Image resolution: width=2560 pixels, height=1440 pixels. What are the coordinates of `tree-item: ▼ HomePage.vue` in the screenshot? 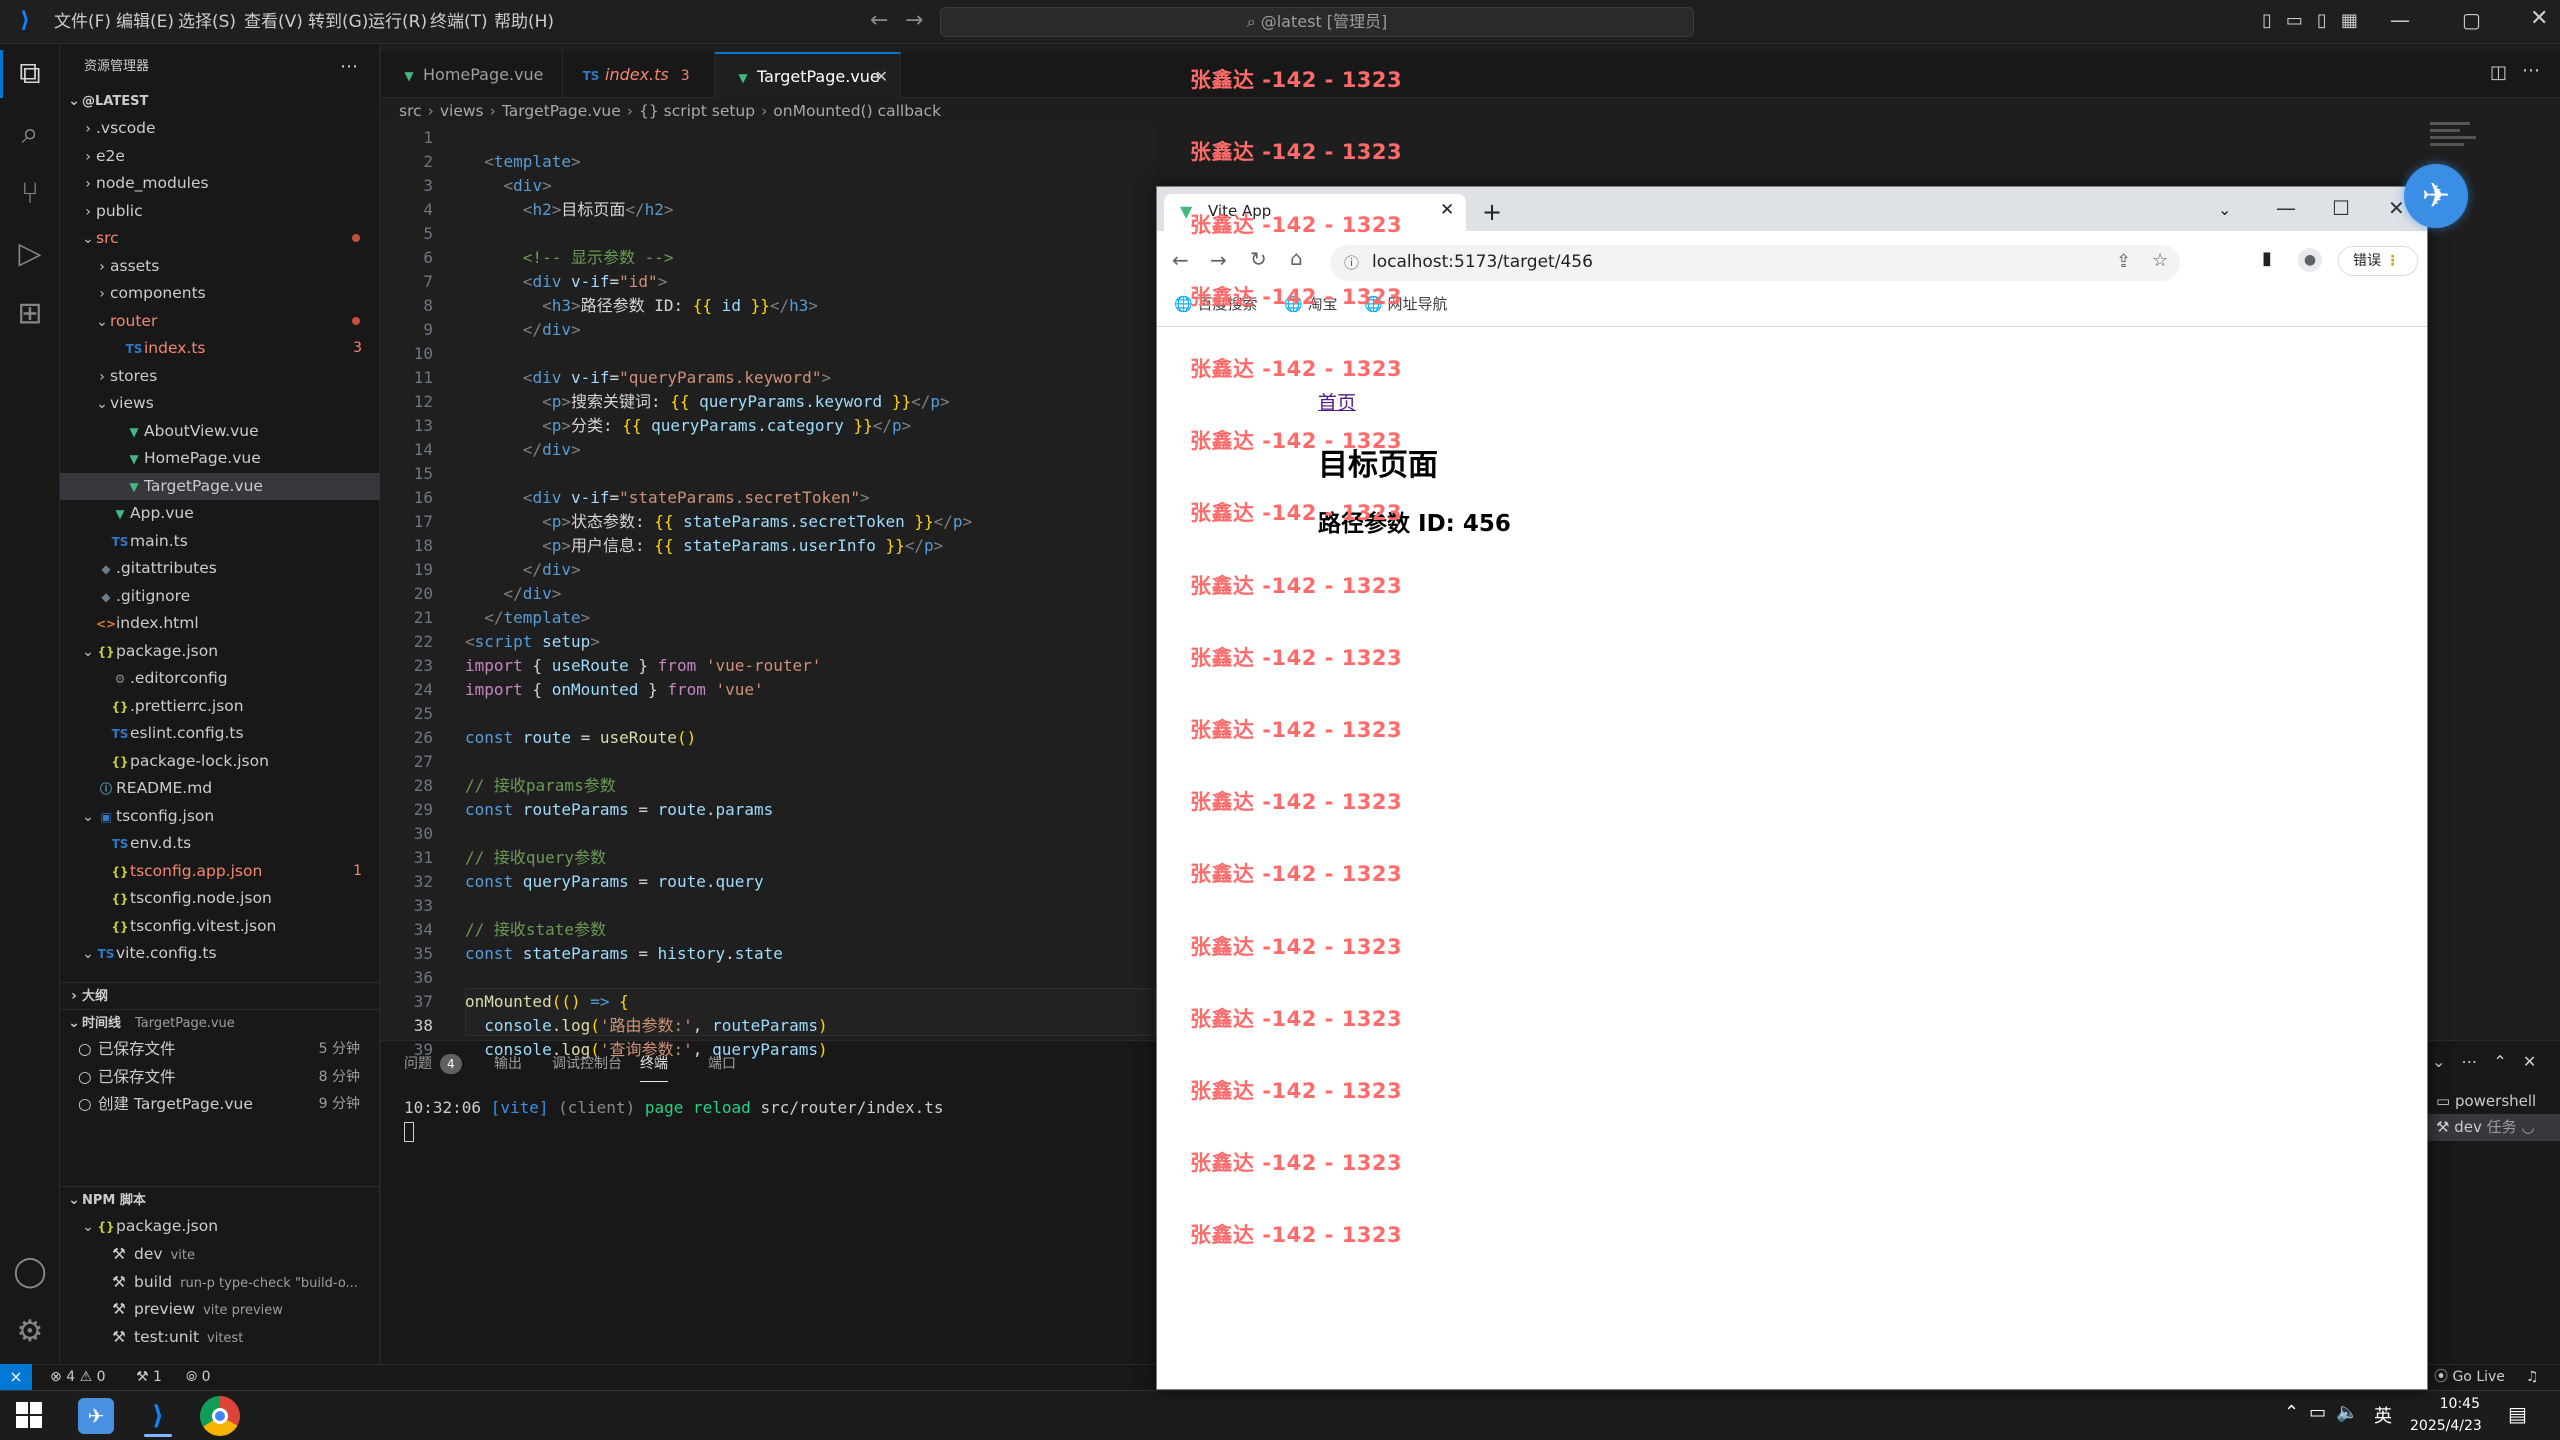 It's located at (220, 458).